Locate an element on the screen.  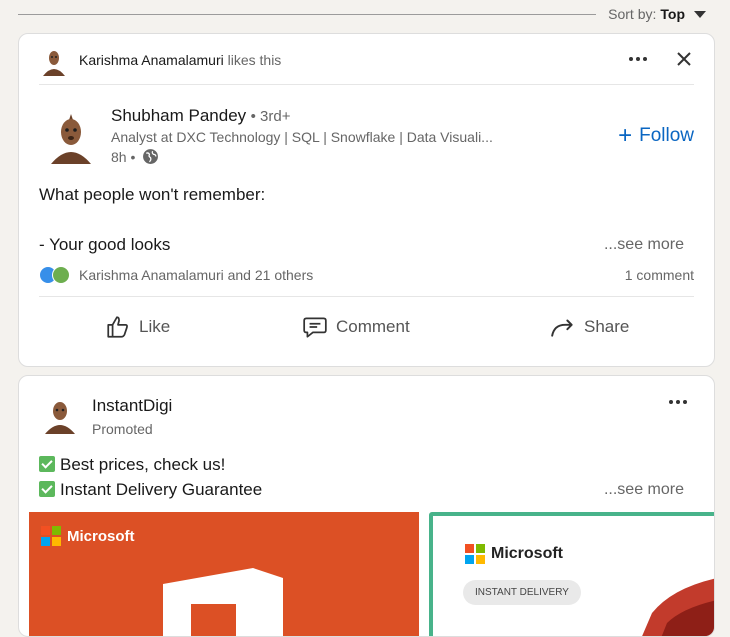
thumbs-up-icon is located at coordinates (117, 327).